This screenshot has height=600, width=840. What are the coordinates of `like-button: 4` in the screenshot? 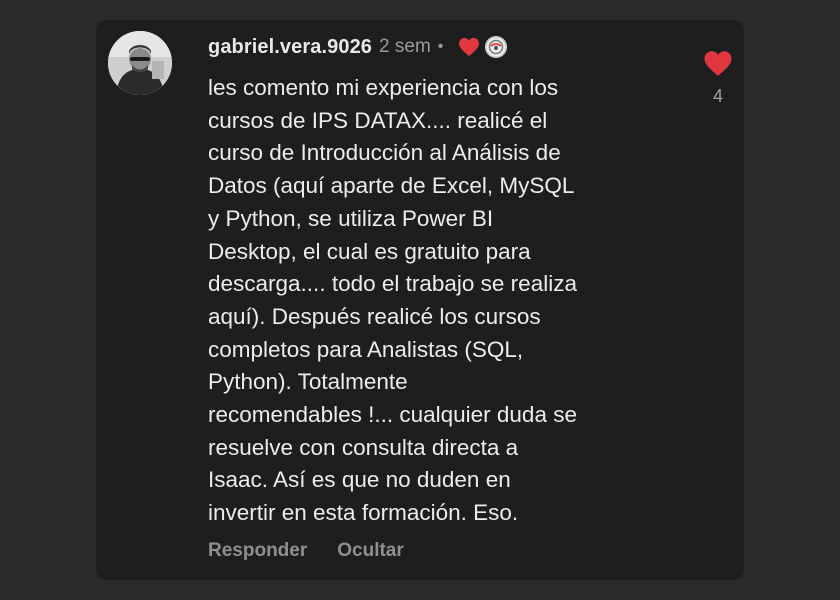 It's located at (718, 78).